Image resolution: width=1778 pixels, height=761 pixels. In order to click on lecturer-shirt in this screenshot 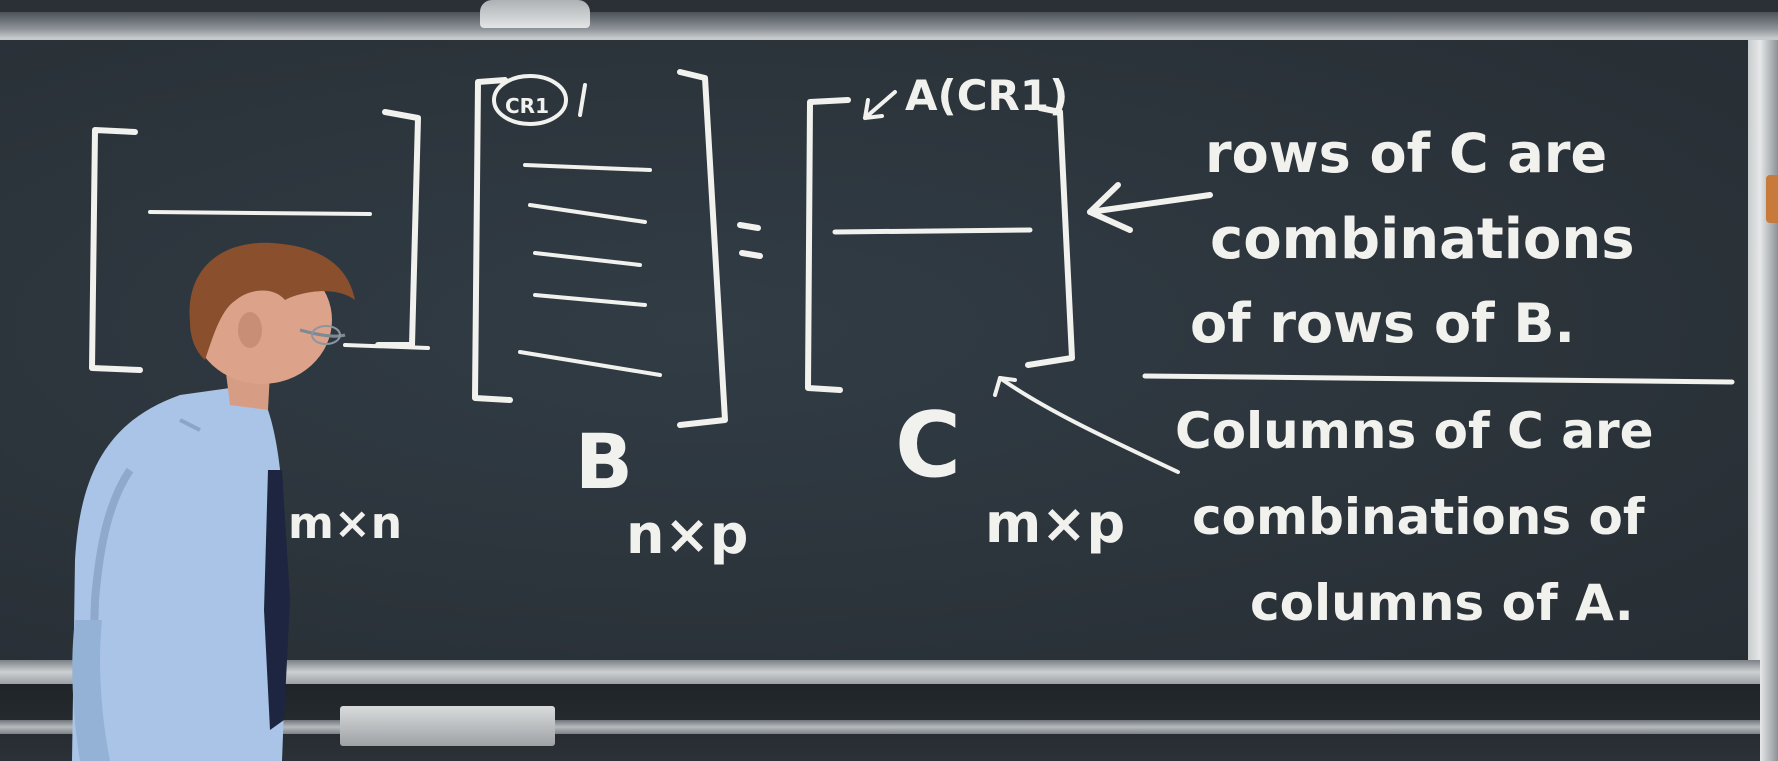, I will do `click(179, 574)`.